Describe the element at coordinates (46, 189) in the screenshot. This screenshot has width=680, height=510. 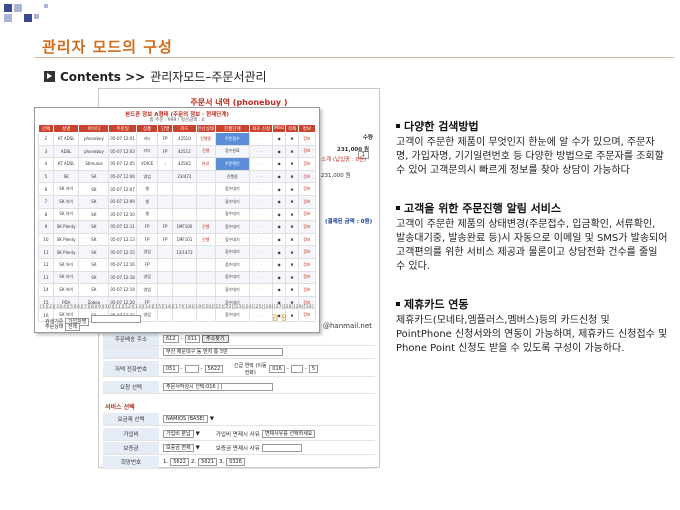
I see `table-cell: 6` at that location.